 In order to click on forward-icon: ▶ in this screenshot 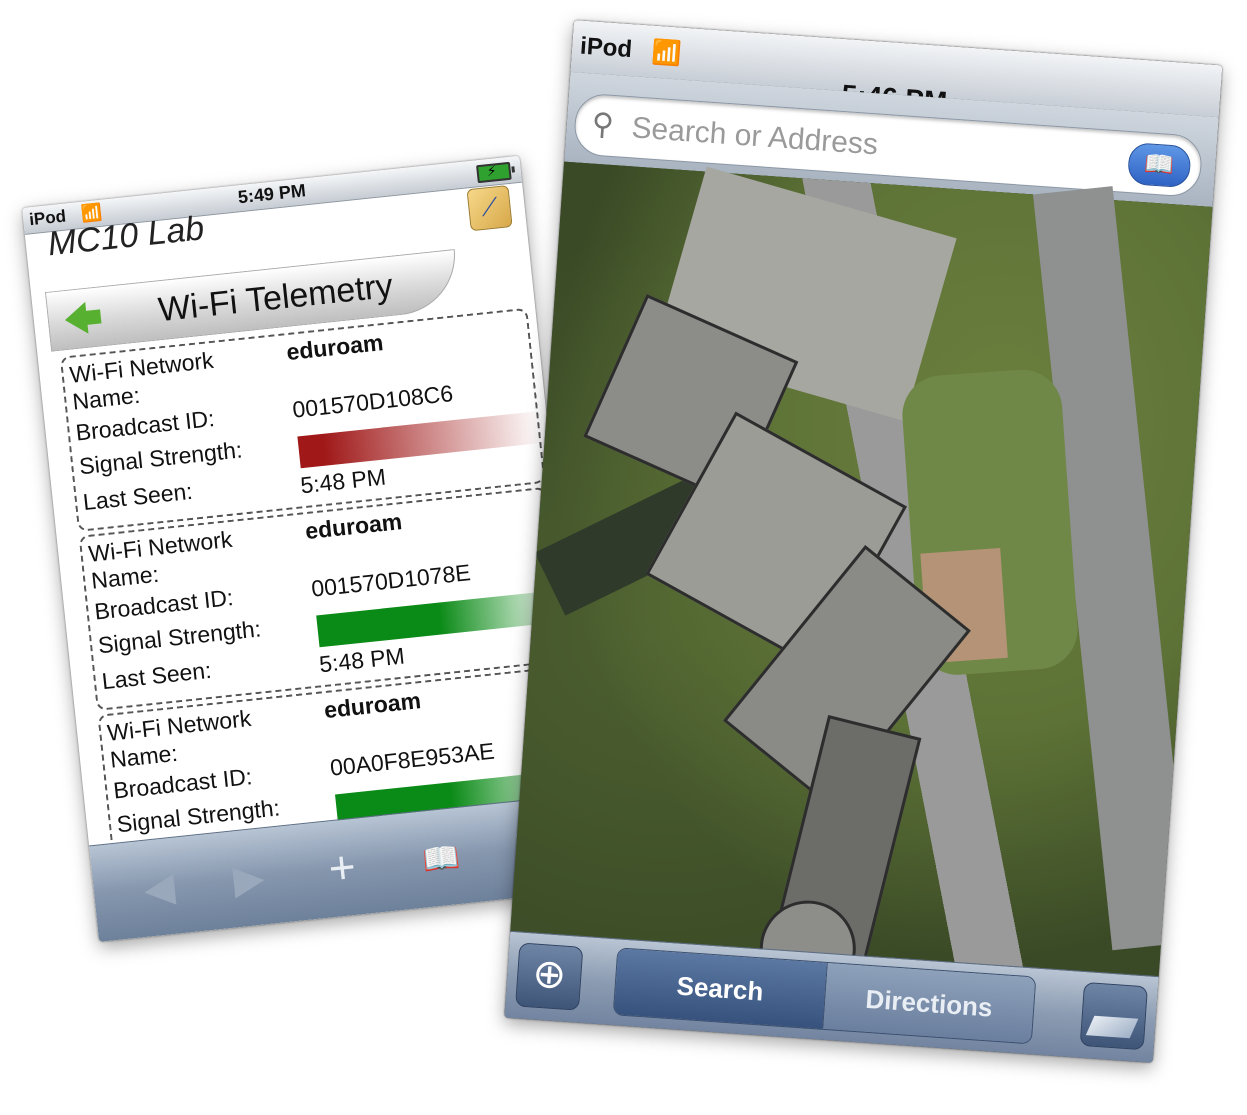, I will do `click(248, 878)`.